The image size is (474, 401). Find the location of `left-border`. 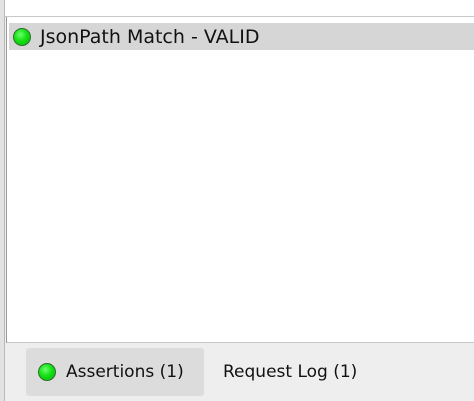

left-border is located at coordinates (2, 200).